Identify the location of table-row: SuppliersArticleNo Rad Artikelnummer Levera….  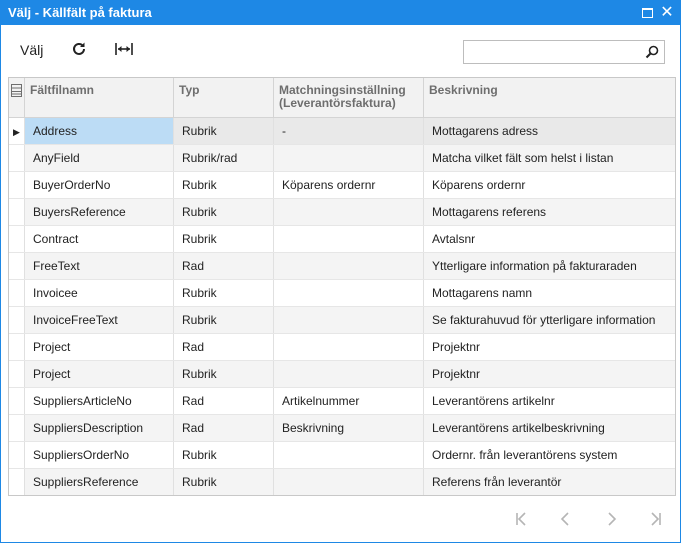
(342, 401).